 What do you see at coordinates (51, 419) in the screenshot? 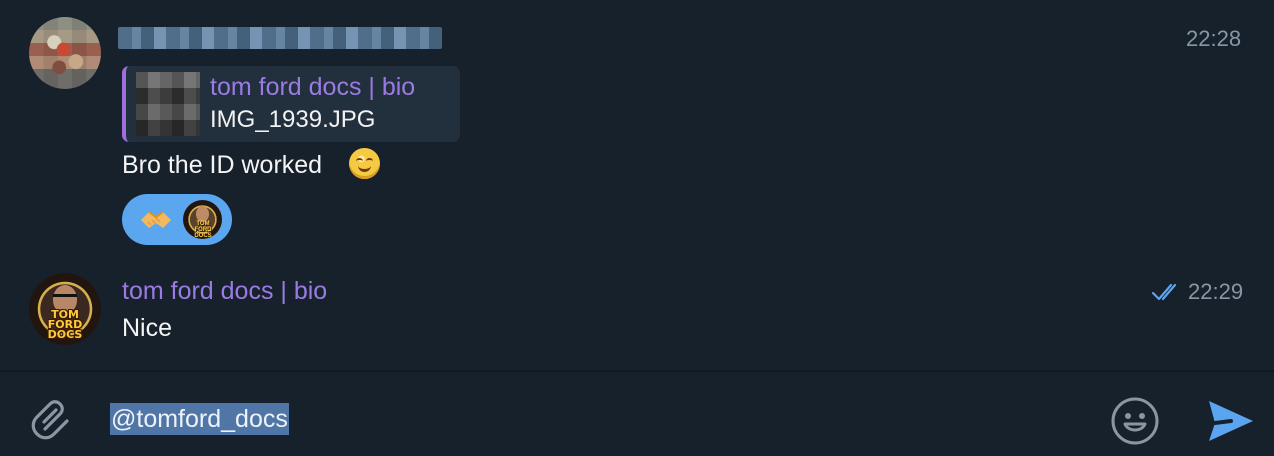
I see `paperclip-icon` at bounding box center [51, 419].